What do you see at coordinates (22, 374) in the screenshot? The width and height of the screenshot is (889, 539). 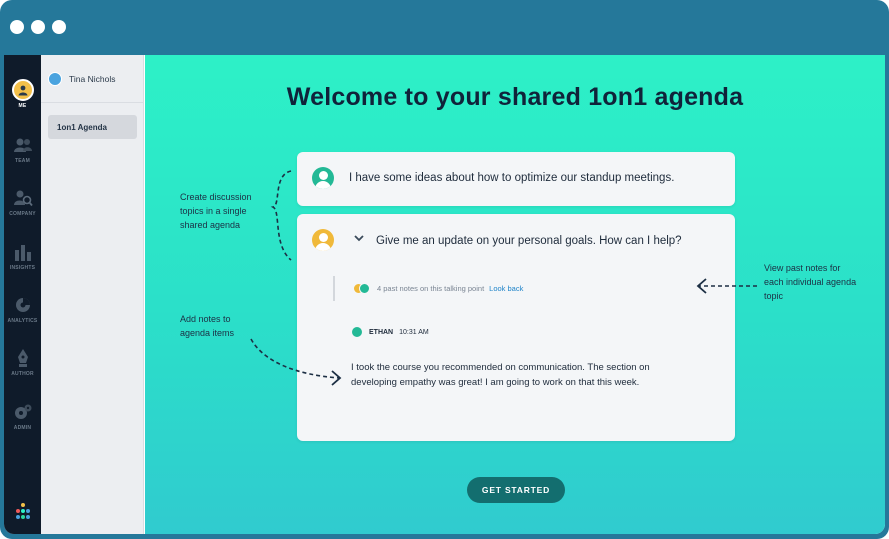 I see `rail-label: AUTHOR` at bounding box center [22, 374].